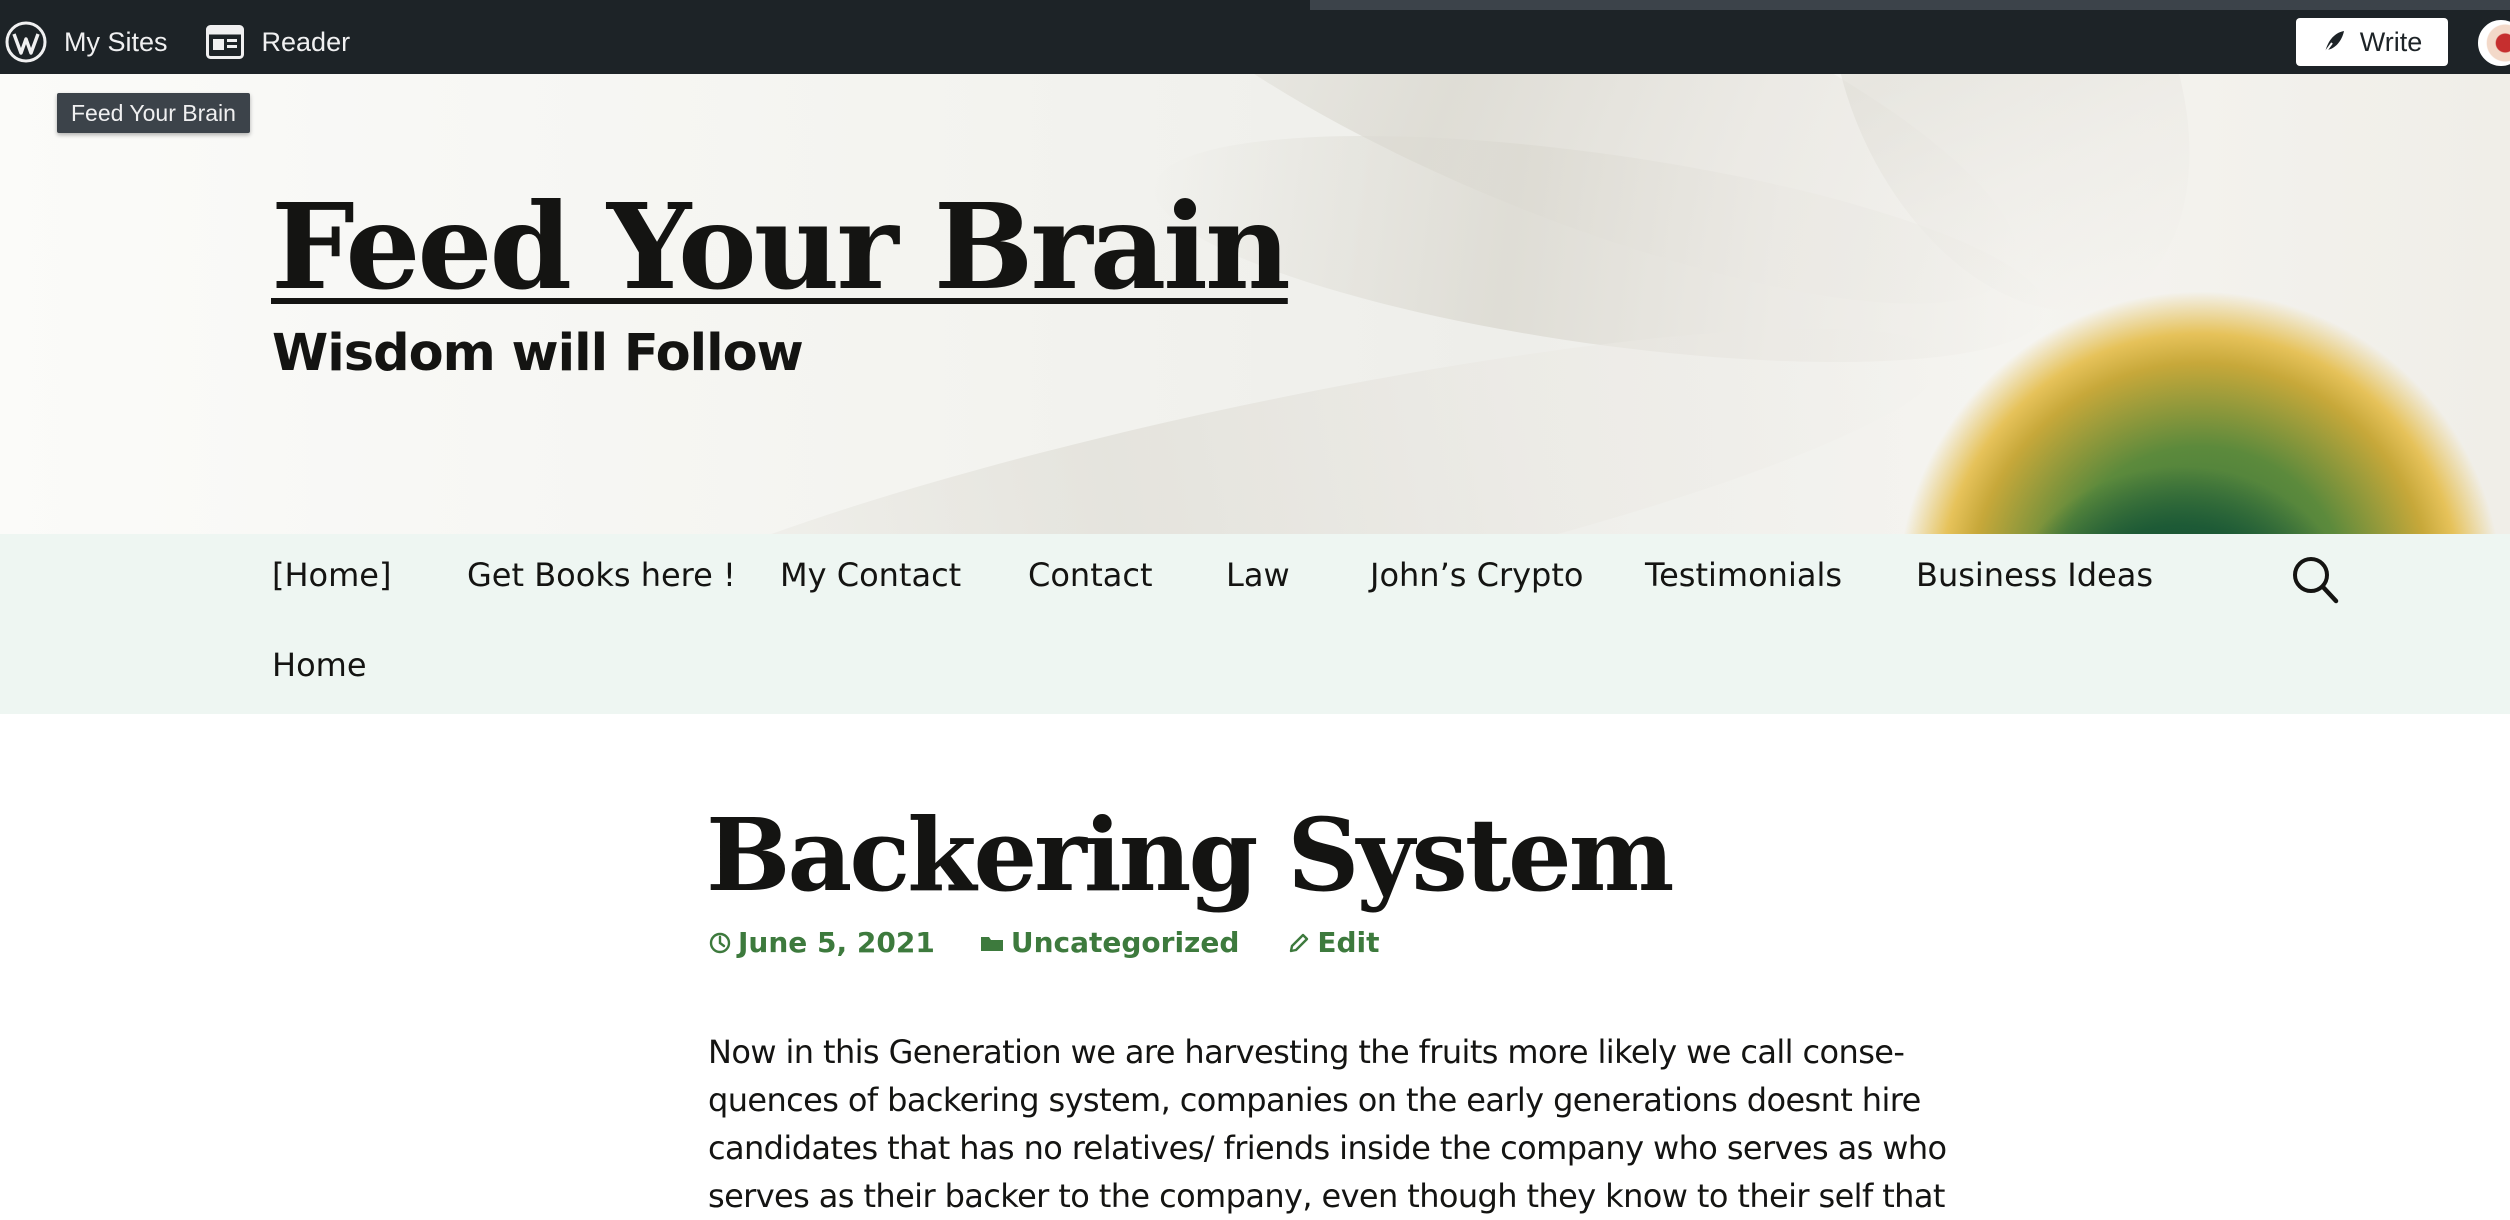 The height and width of the screenshot is (1220, 2510). What do you see at coordinates (1910, 5) in the screenshot?
I see `loading-progress-bar` at bounding box center [1910, 5].